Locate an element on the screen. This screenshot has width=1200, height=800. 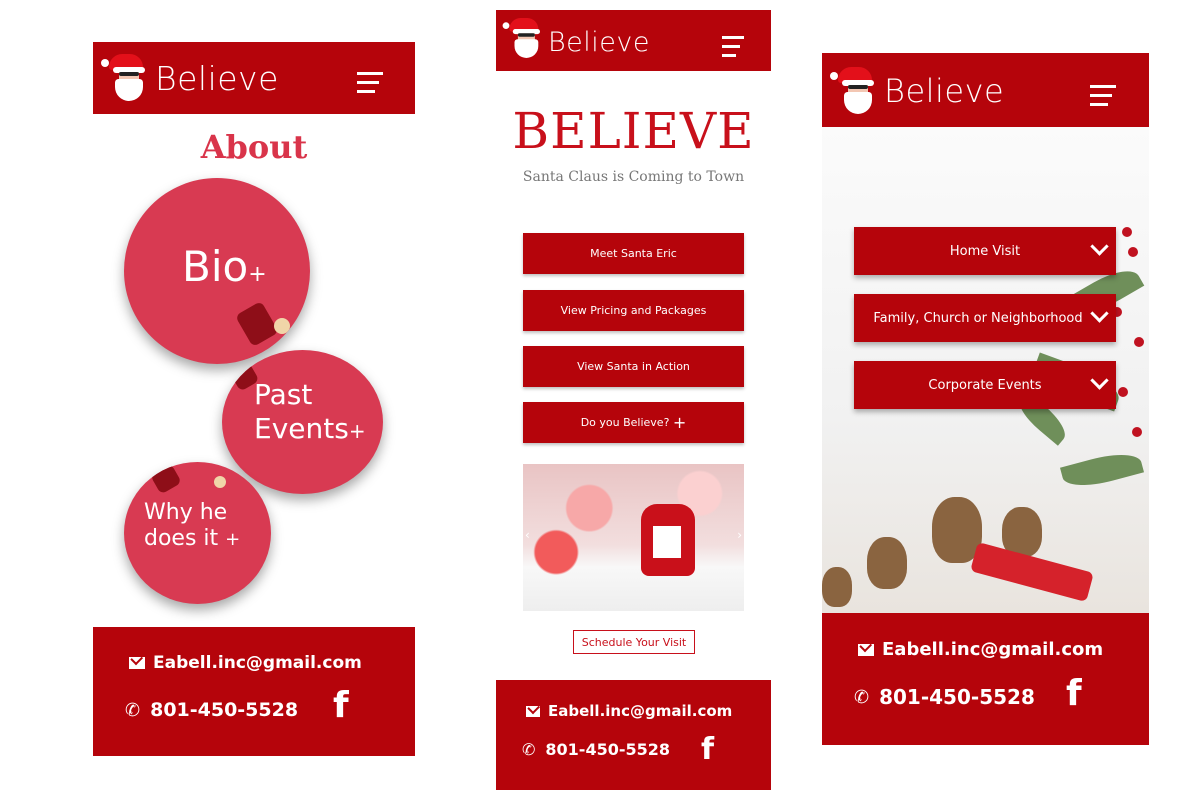
bio-label: Bio is located at coordinates (215, 266).